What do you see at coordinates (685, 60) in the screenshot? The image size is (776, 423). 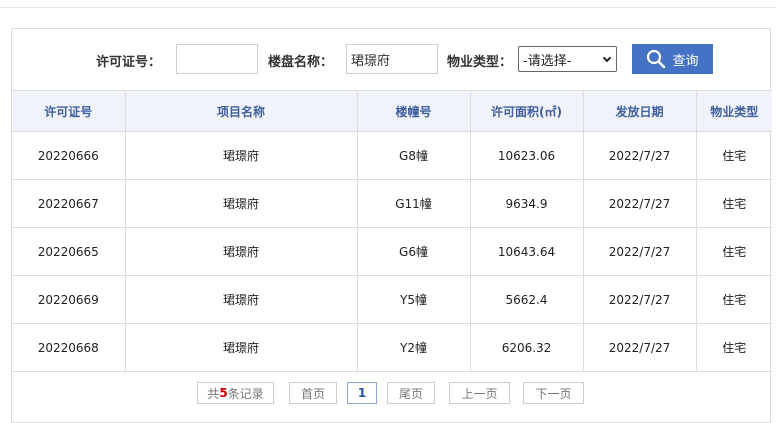 I see `query-button-label: 查询` at bounding box center [685, 60].